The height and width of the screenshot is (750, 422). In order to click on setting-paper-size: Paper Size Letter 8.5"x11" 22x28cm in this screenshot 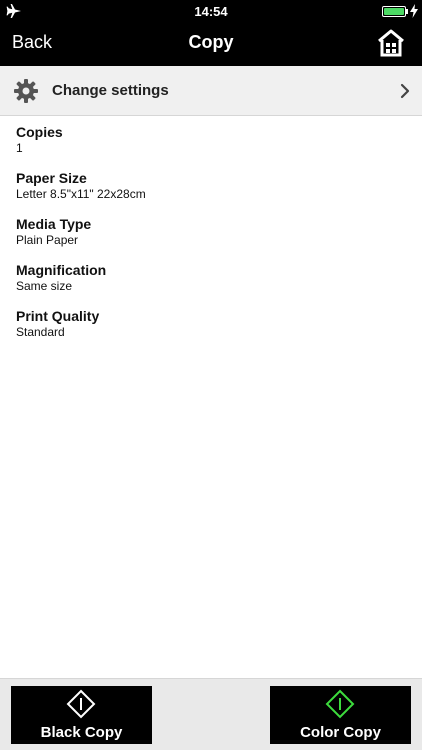, I will do `click(211, 193)`.